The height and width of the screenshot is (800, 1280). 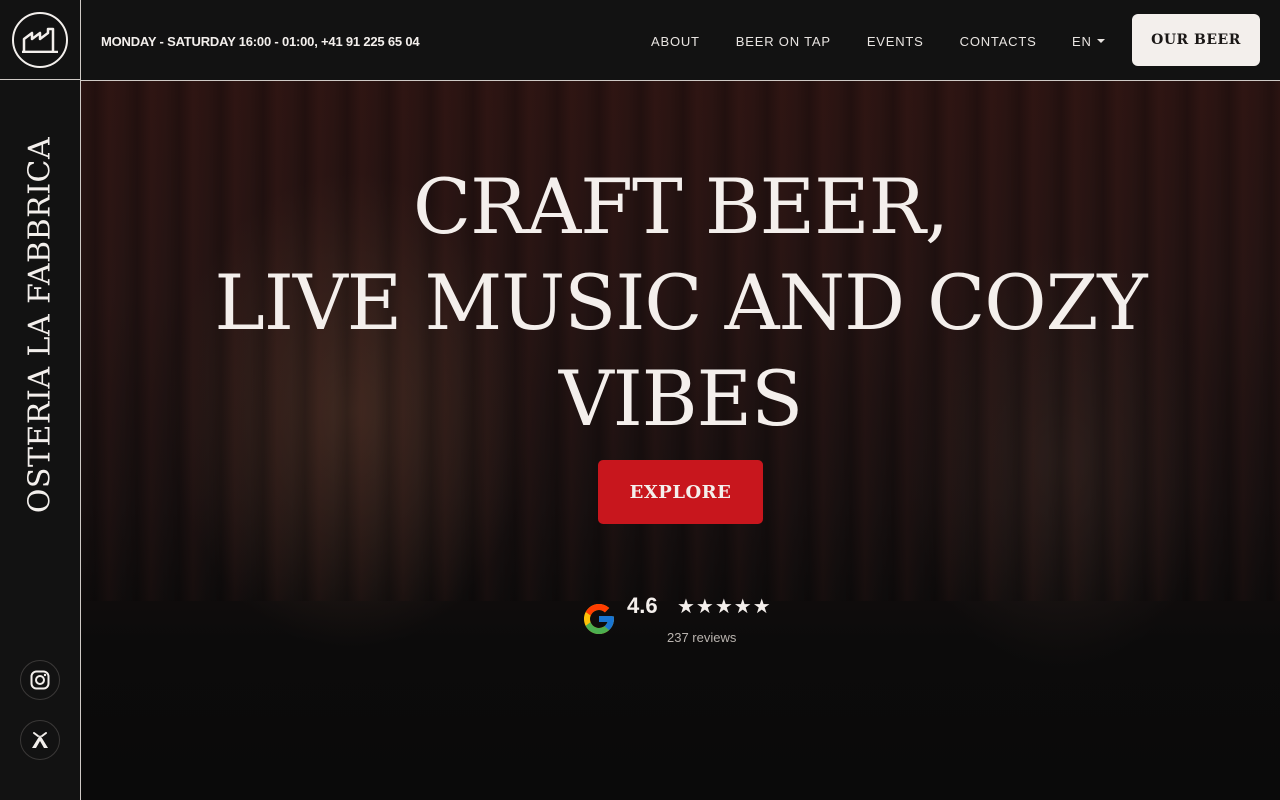 I want to click on brand-name-vertical: OSTERIA LA FABBRICA, so click(x=40, y=325).